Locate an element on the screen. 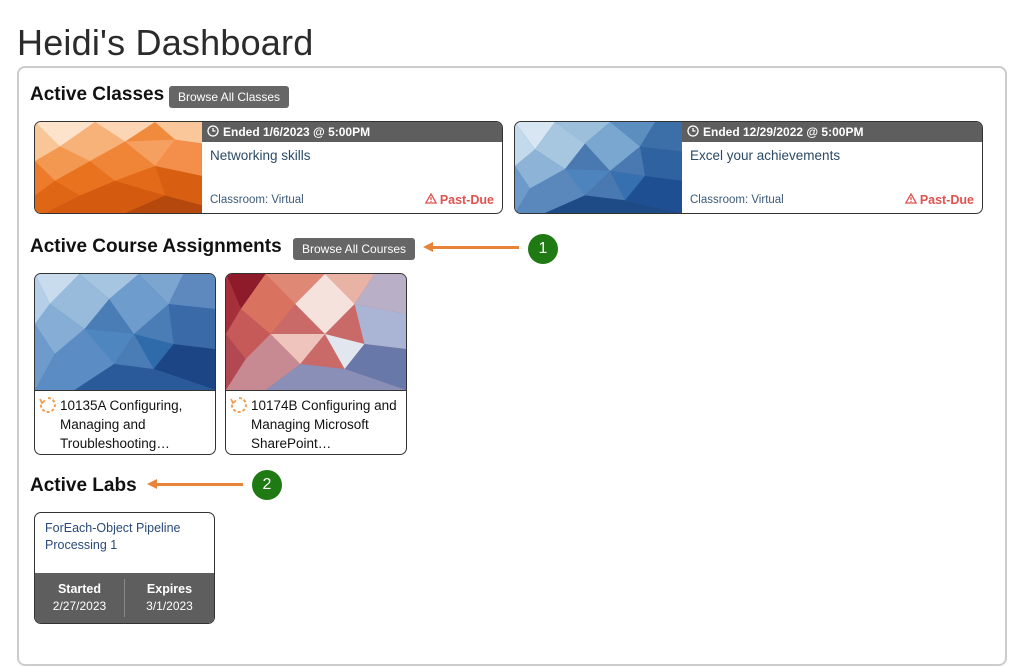  section-title-active-labs: Active Labs is located at coordinates (83, 485).